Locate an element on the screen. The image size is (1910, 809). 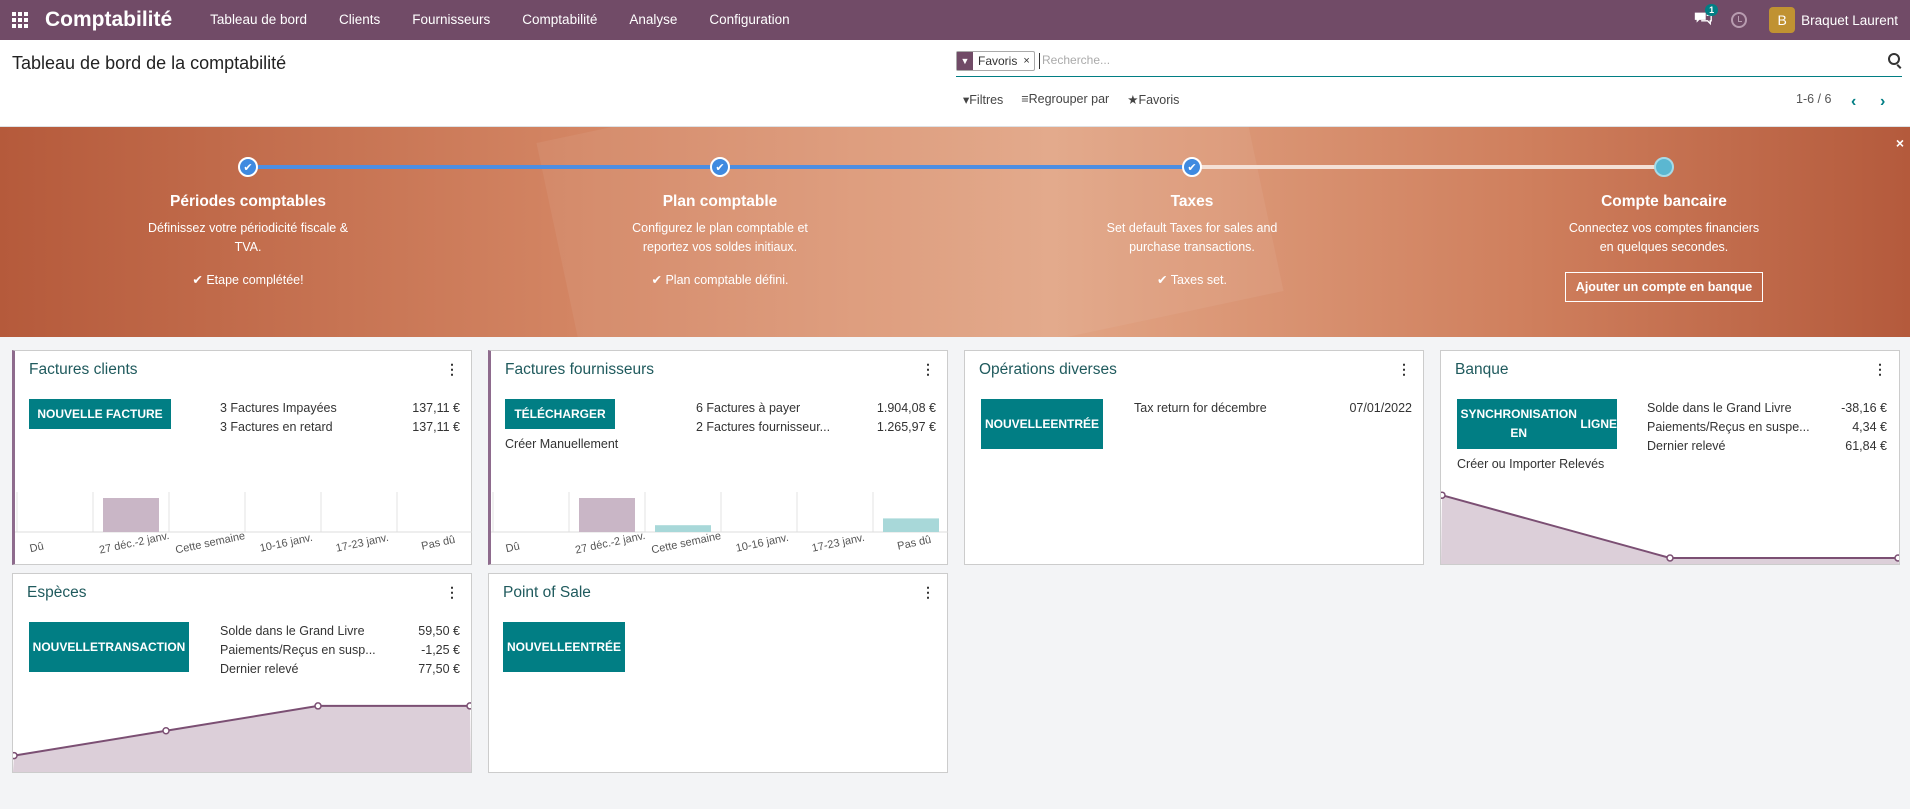
tick-label: 17-23 janv. is located at coordinates (362, 543).